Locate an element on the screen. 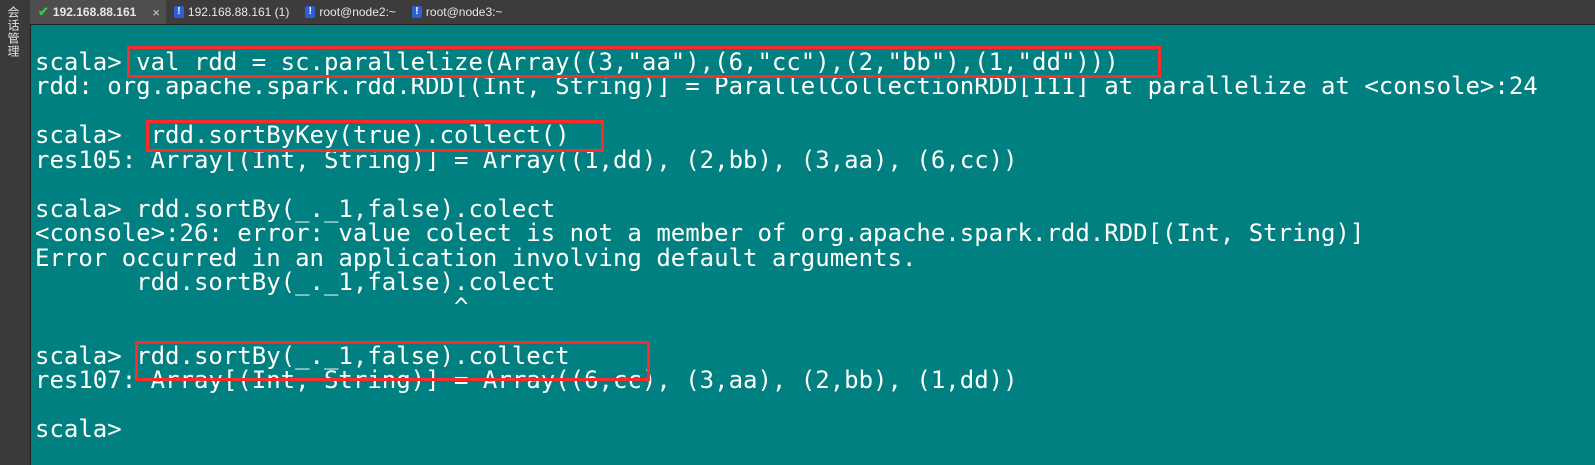  tab-192-168-88-161-1: ! 192.168.88.161 (1) is located at coordinates (231, 12).